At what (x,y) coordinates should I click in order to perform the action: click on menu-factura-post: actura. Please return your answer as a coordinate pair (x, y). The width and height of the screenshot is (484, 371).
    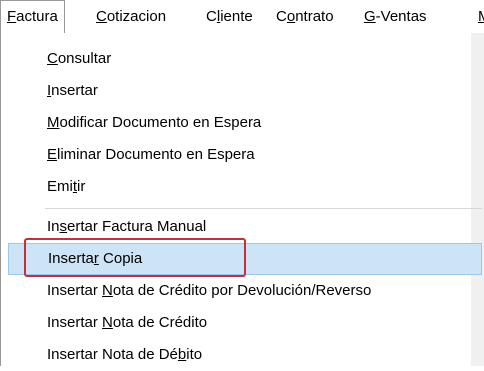
    Looking at the image, I should click on (37, 16).